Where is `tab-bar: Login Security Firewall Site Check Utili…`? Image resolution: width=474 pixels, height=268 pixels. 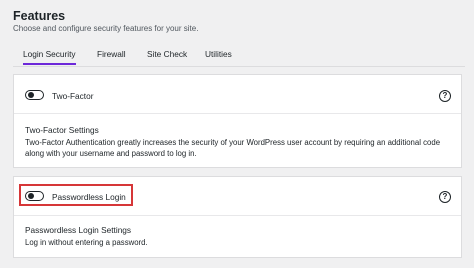 tab-bar: Login Security Firewall Site Check Utili… is located at coordinates (239, 55).